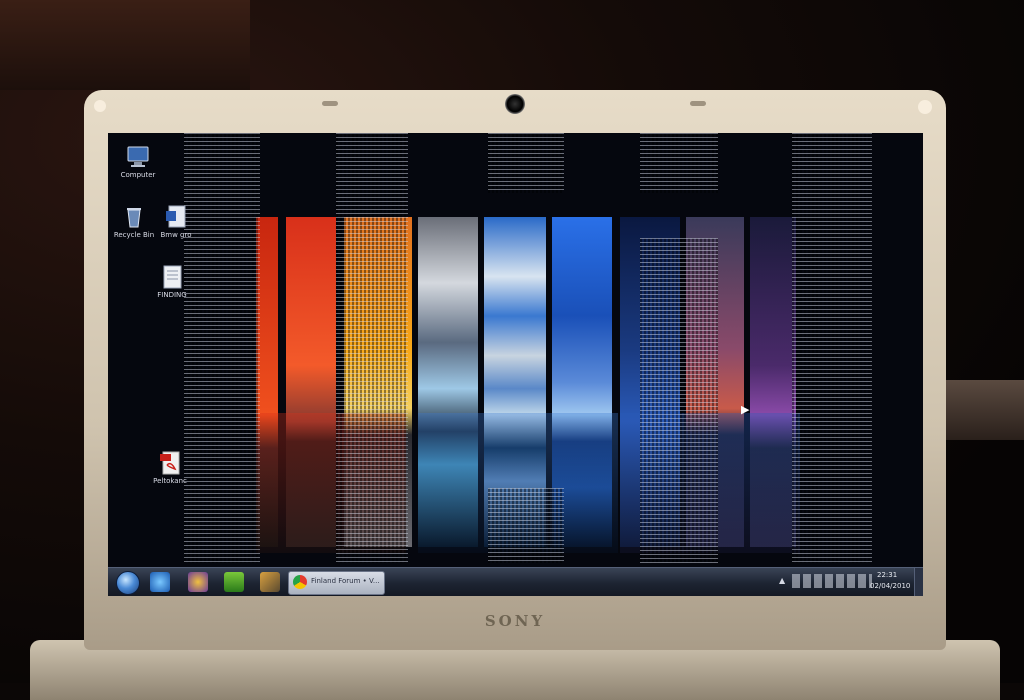  I want to click on browser-icon, so click(300, 582).